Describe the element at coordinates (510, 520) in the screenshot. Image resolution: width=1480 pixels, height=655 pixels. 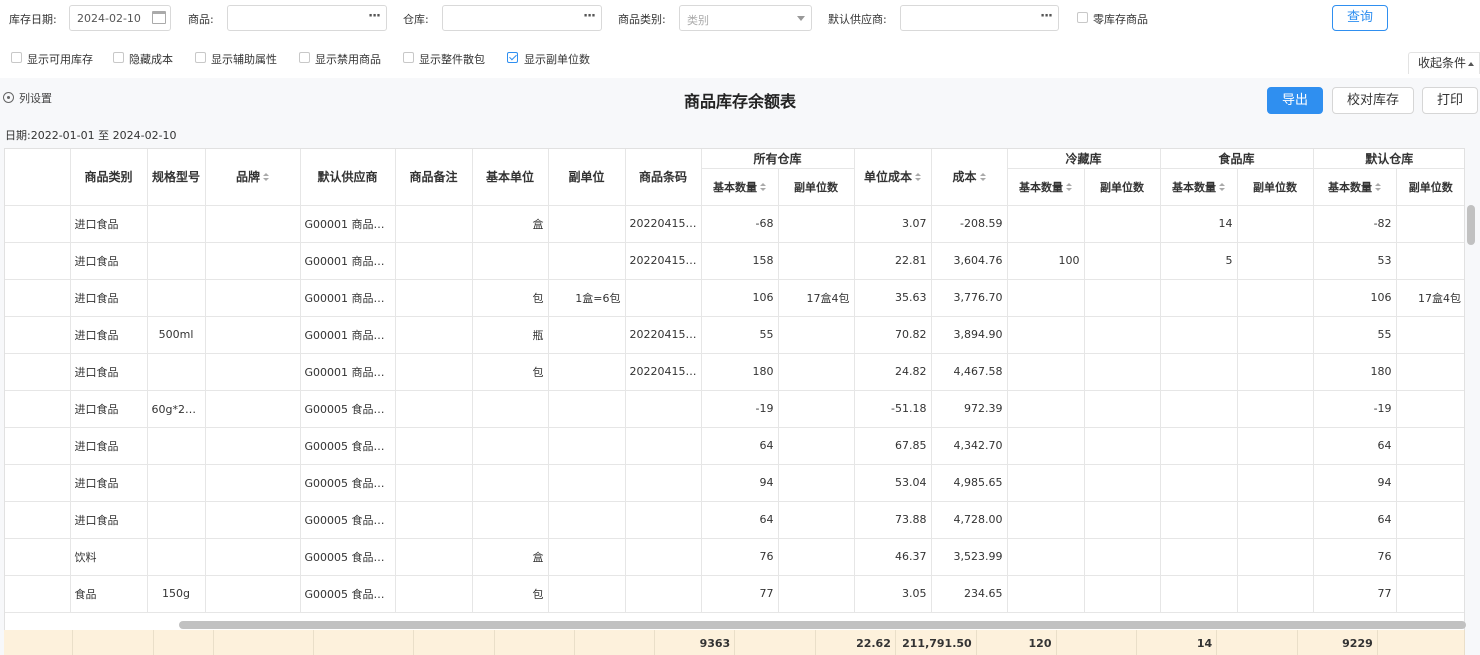
I see `cell-base-unit` at that location.